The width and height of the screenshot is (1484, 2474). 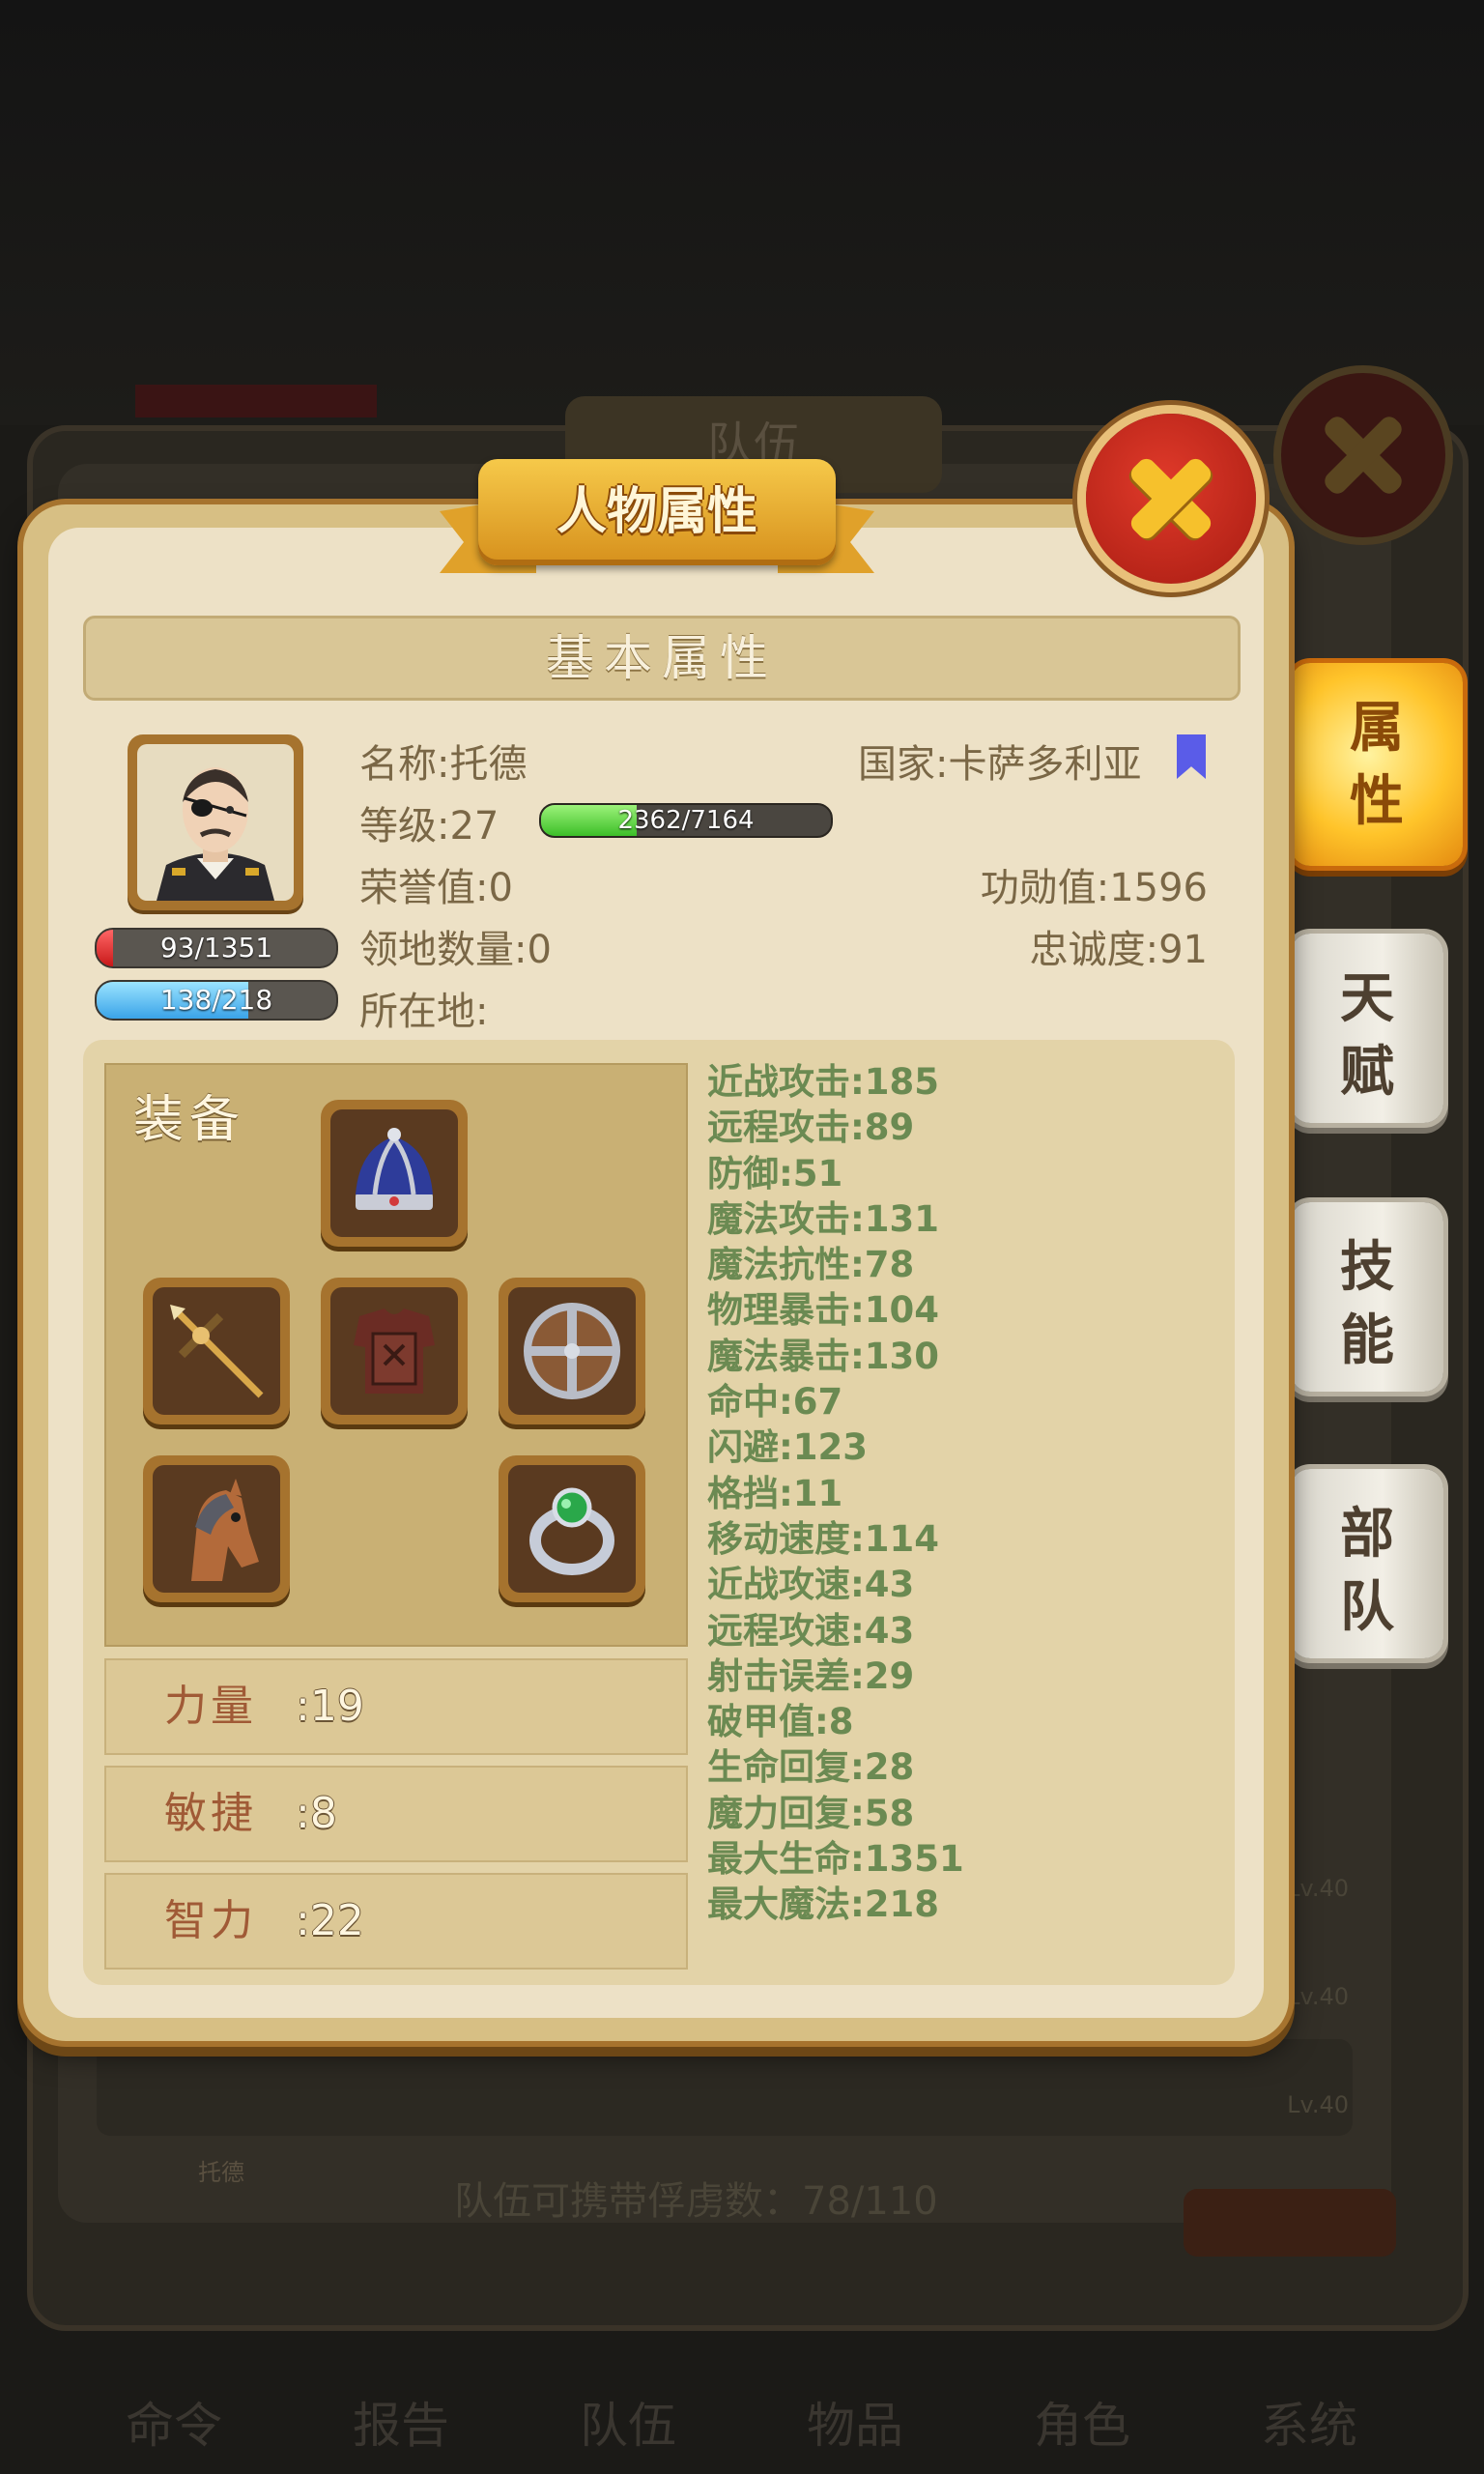 I want to click on ribbon-body: 人物属性, so click(x=657, y=512).